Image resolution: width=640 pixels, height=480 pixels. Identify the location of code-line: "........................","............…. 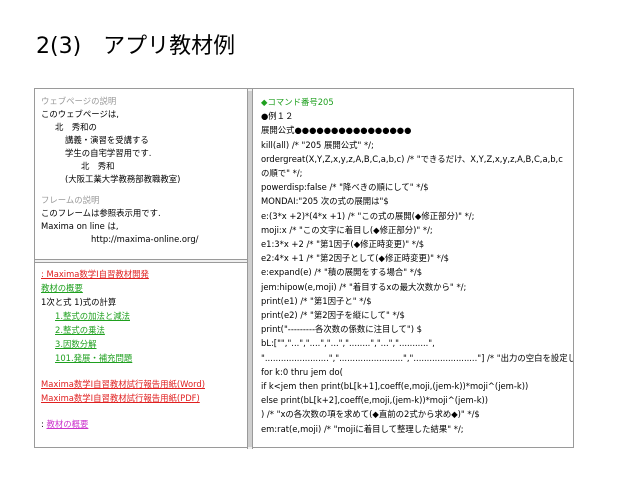
(417, 357).